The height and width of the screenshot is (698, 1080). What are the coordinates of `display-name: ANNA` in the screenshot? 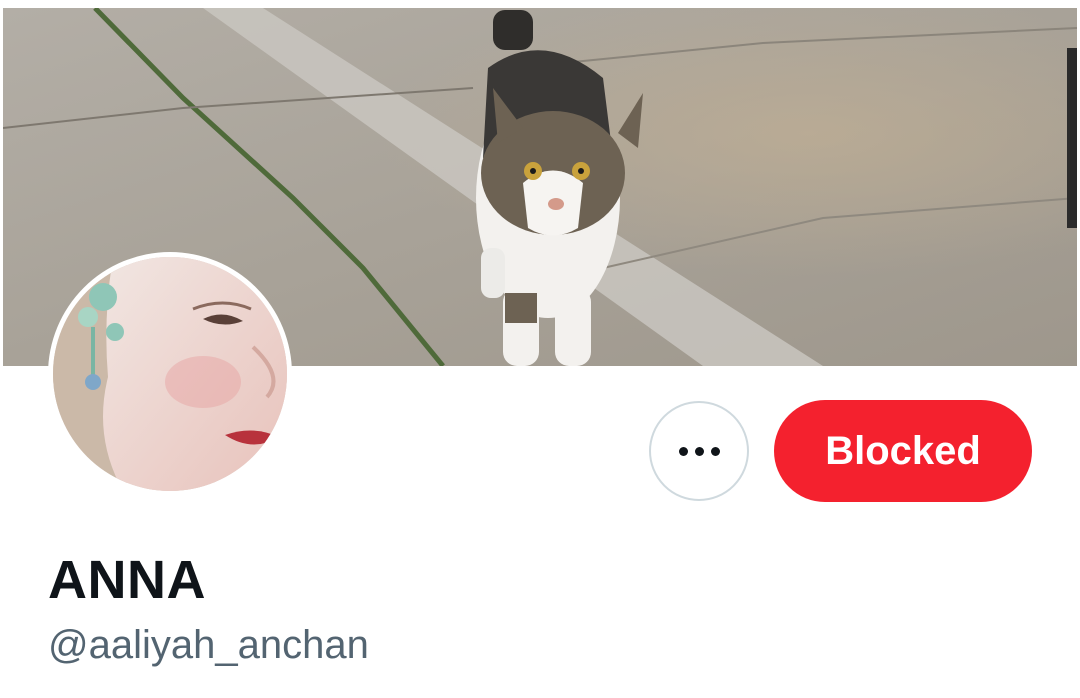 It's located at (127, 580).